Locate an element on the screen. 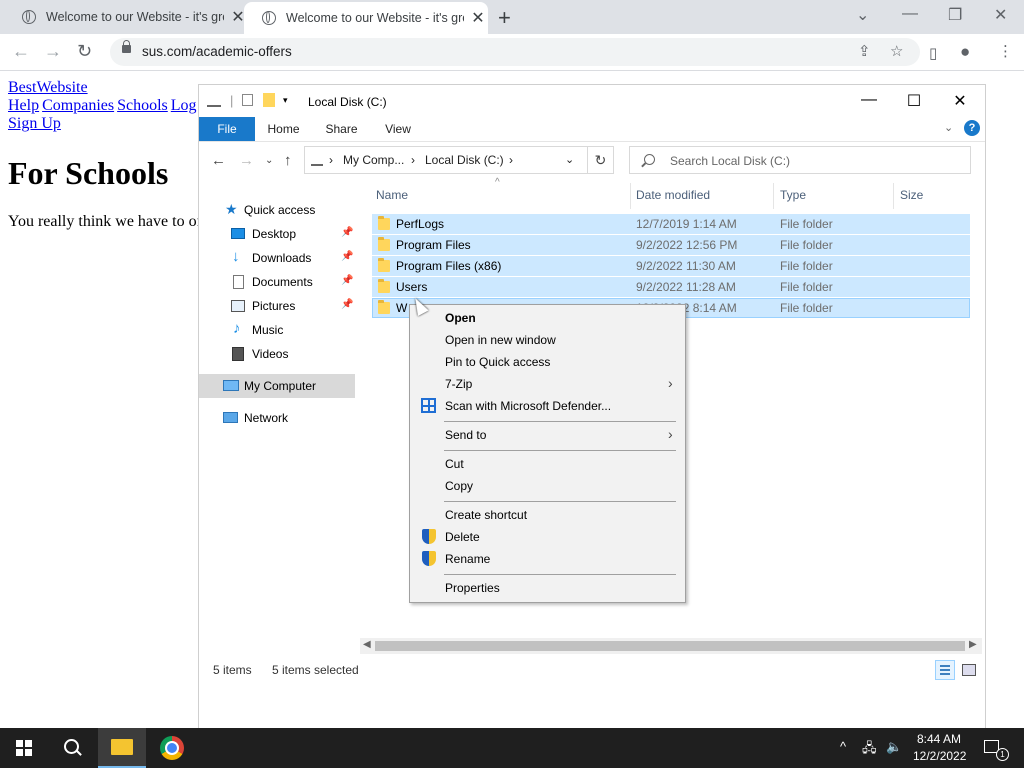 This screenshot has width=1024, height=768. breadcrumb-local-disk: Local Disk (C:) is located at coordinates (464, 160).